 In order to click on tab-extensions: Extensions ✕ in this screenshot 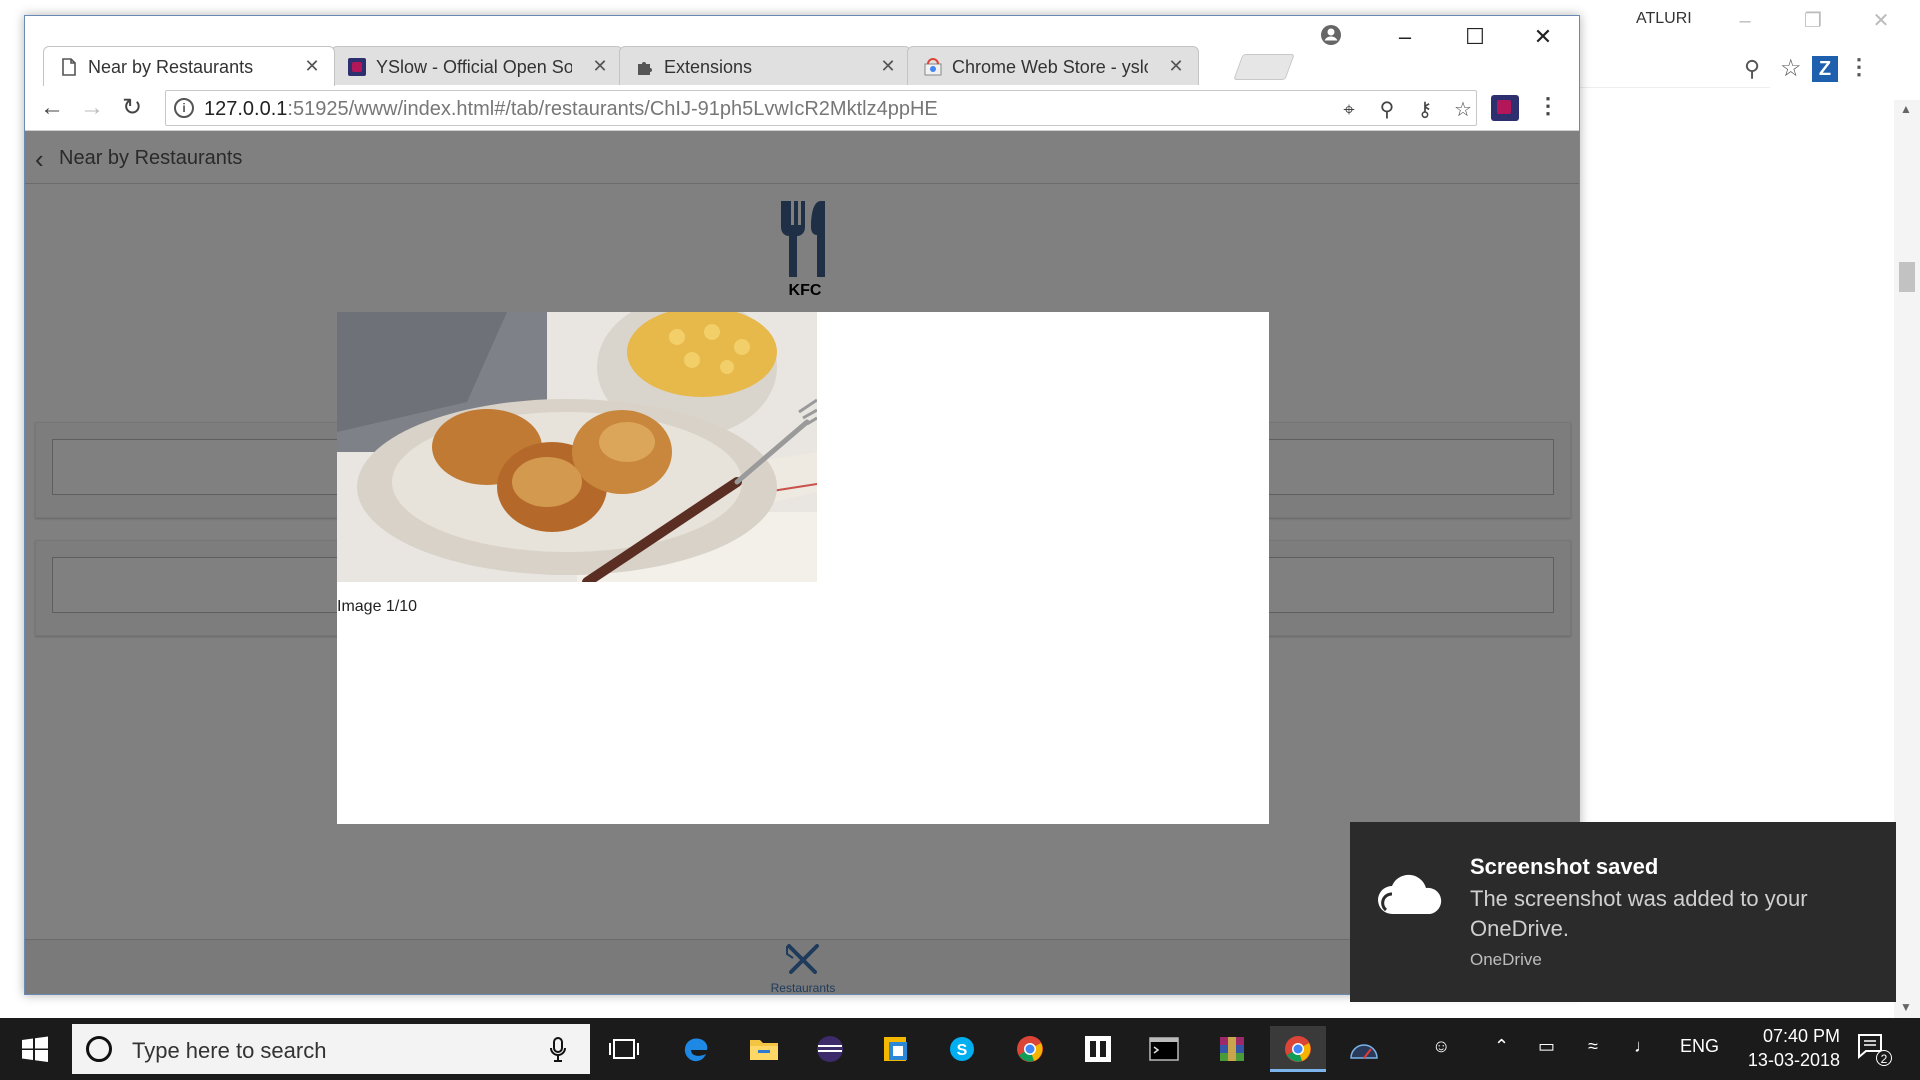, I will do `click(765, 66)`.